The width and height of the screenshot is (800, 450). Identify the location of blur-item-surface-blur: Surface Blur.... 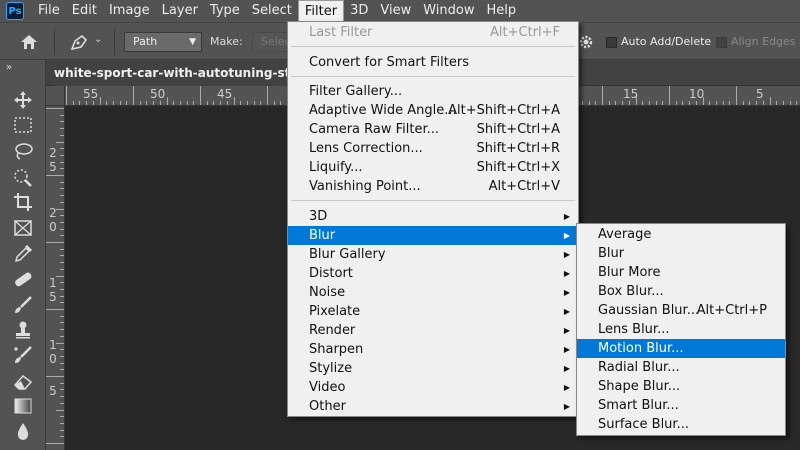
(681, 424).